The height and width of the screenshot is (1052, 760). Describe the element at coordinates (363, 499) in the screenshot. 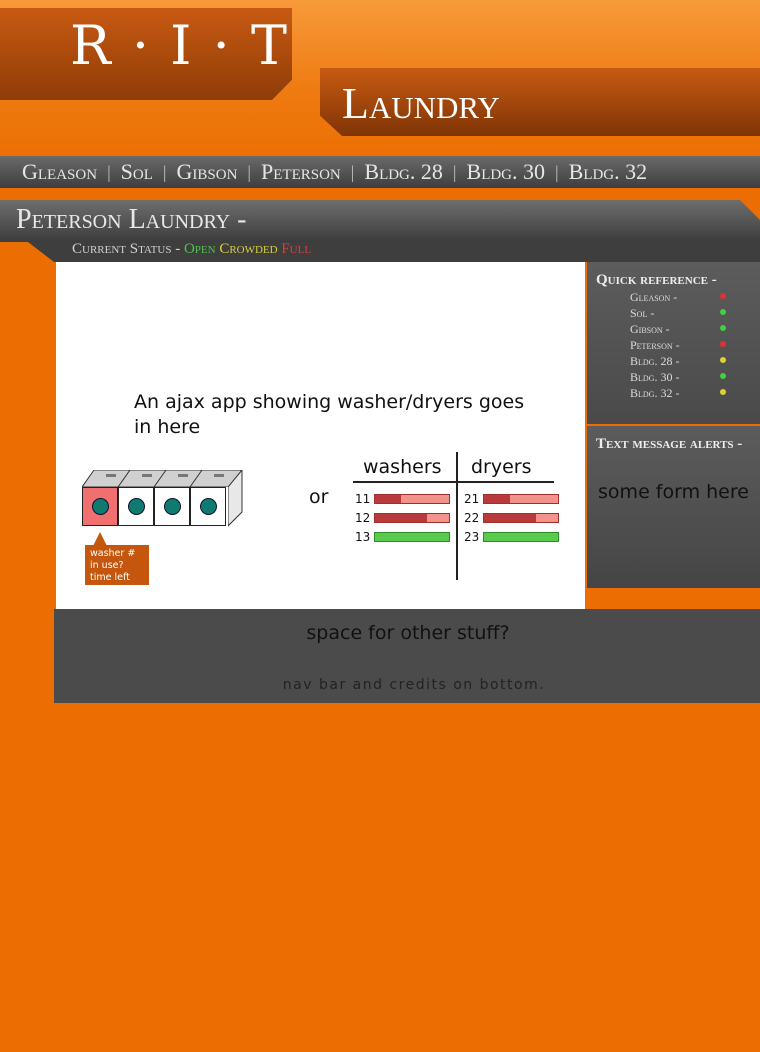

I see `machine-number: 11` at that location.